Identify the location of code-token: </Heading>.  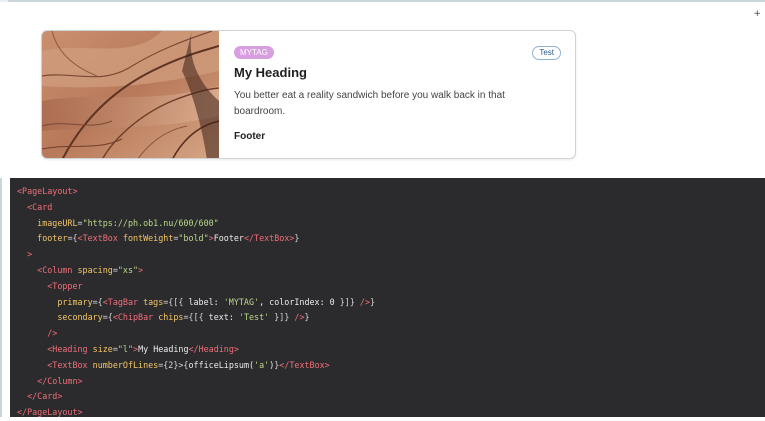
(213, 348).